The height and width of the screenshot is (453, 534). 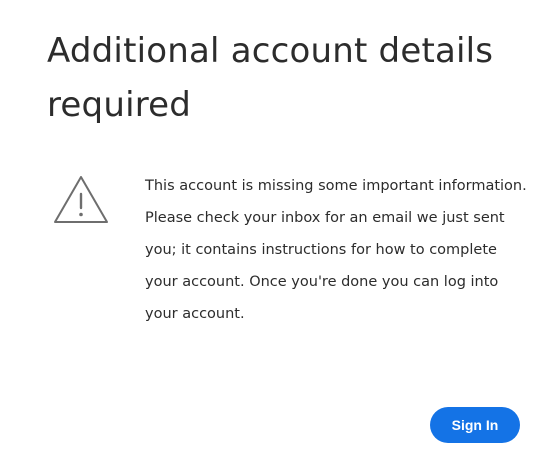 What do you see at coordinates (81, 200) in the screenshot?
I see `alert-triangle-icon` at bounding box center [81, 200].